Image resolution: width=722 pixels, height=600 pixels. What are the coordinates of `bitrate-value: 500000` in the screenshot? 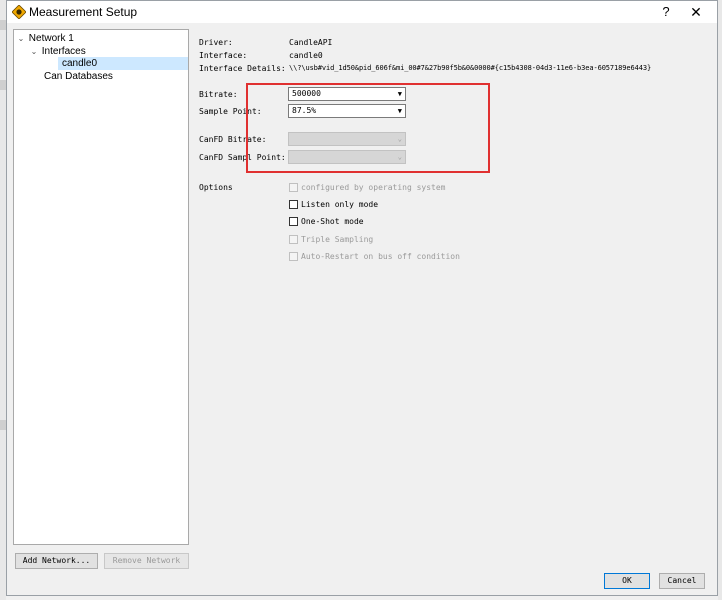 It's located at (306, 93).